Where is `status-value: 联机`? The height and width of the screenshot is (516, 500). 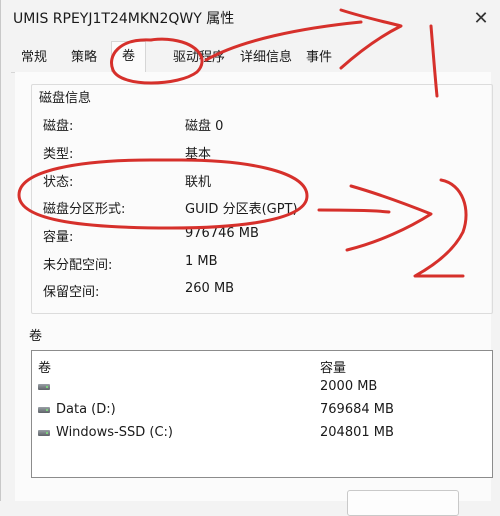 status-value: 联机 is located at coordinates (198, 182).